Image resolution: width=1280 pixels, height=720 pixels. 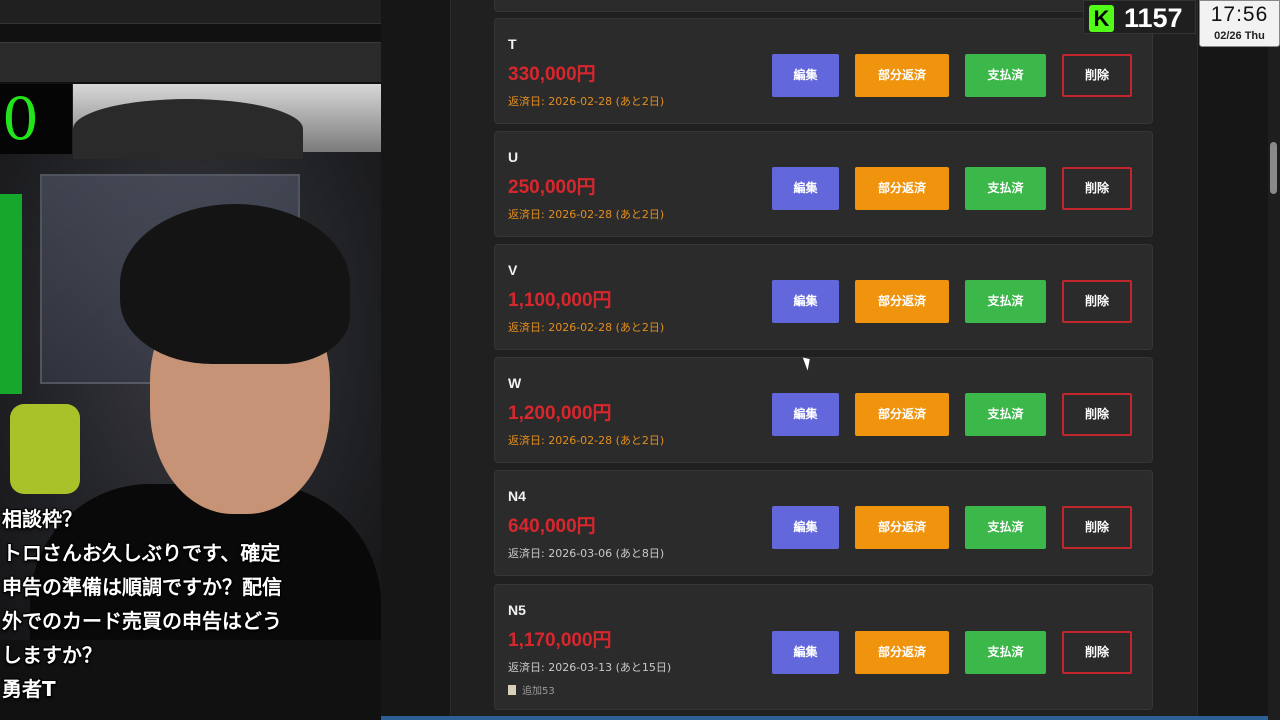 I want to click on loan-amount: 1,100,000円, so click(x=560, y=300).